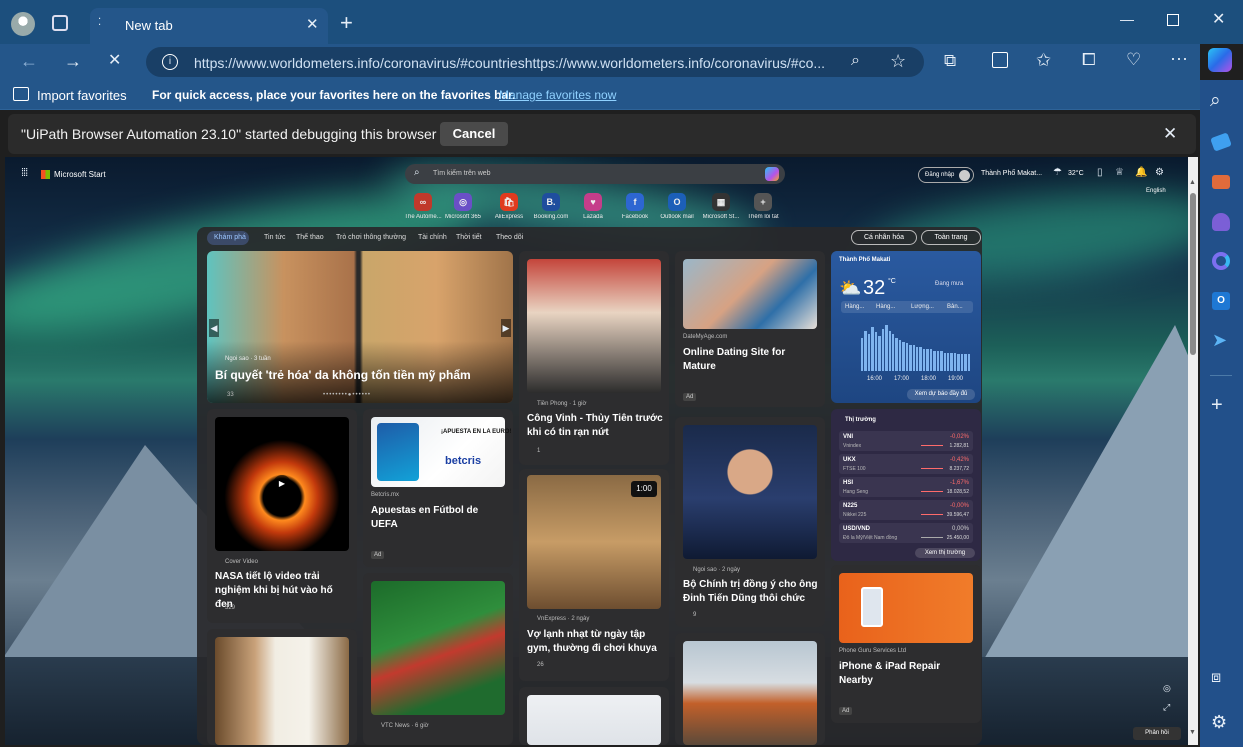 The image size is (1243, 747). I want to click on full-forecast-button: Xem dự báo đầy đủ, so click(941, 394).